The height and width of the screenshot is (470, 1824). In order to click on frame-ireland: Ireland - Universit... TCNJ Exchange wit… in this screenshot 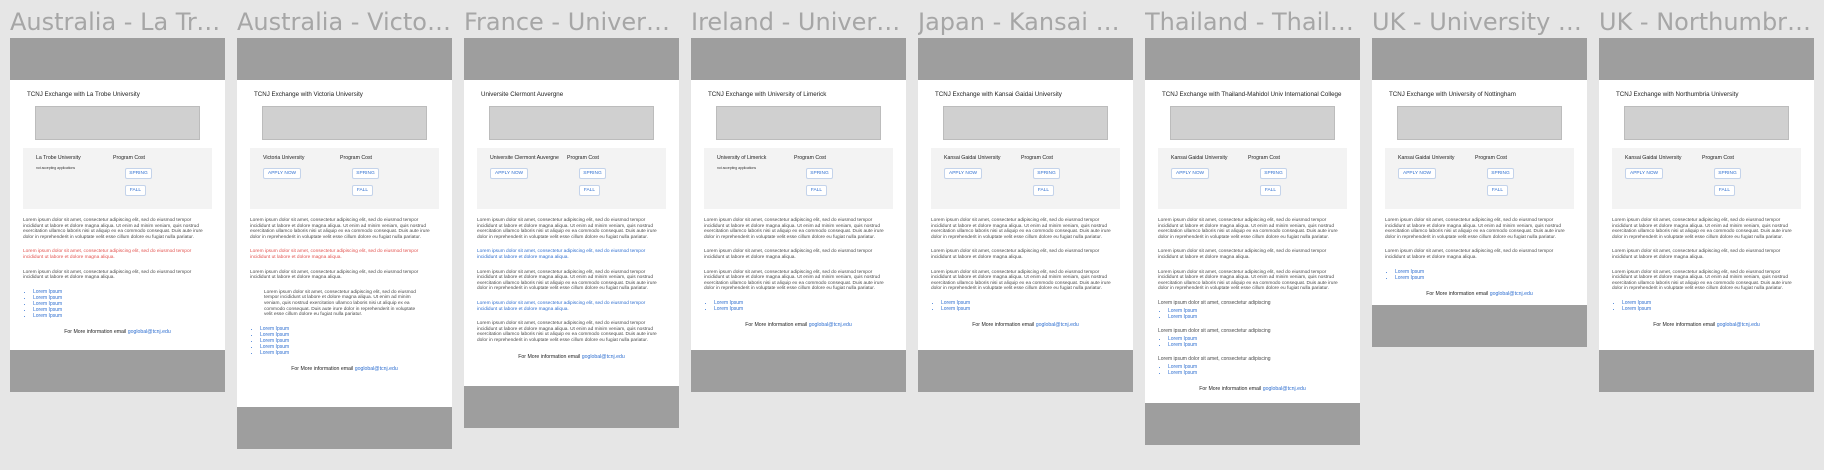, I will do `click(798, 196)`.